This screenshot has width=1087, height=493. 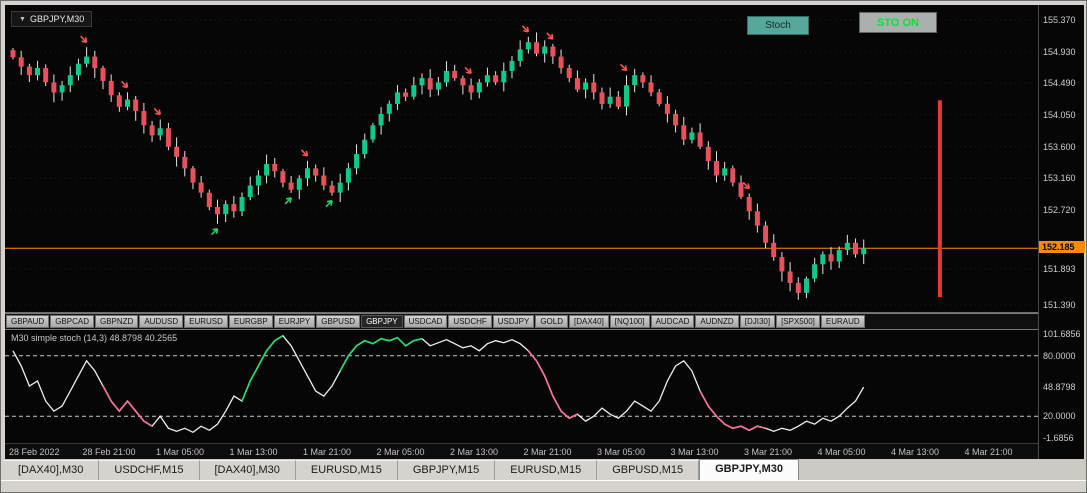 I want to click on symbol-button-spx500: [SPX500], so click(x=798, y=321).